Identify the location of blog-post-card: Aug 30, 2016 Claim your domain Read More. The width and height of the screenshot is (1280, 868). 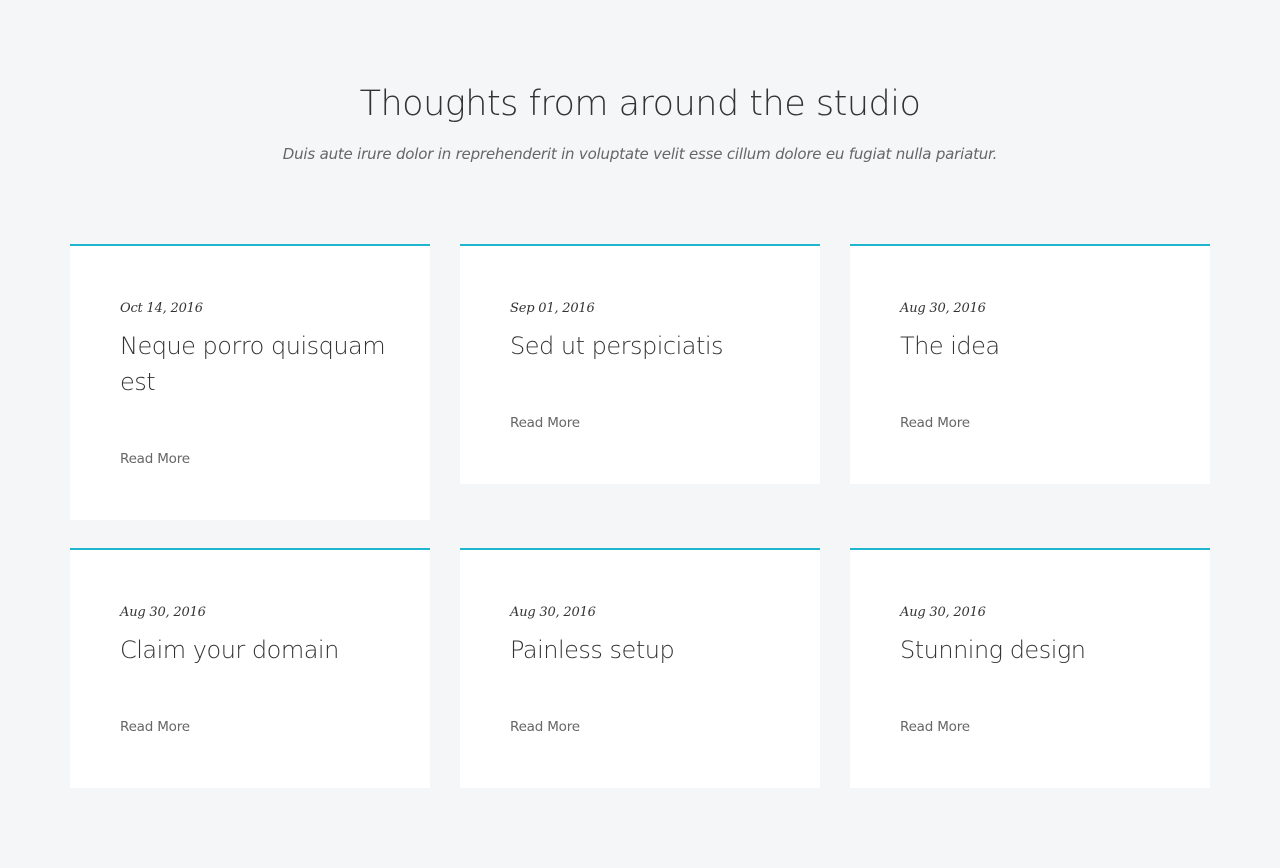
(250, 668).